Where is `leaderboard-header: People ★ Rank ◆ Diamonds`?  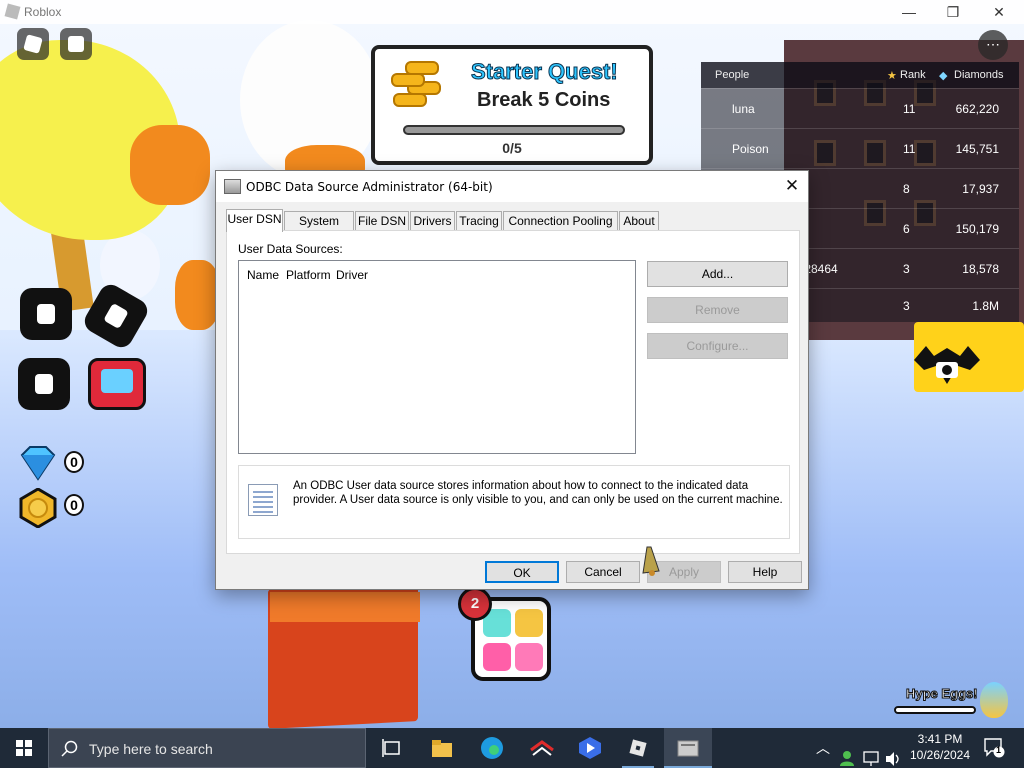
leaderboard-header: People ★ Rank ◆ Diamonds is located at coordinates (860, 75).